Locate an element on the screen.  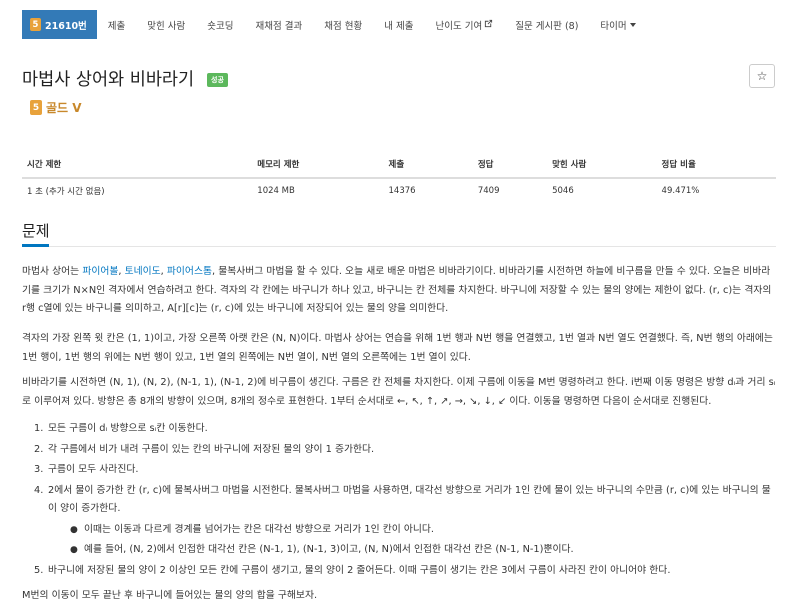
step-number: 2. is located at coordinates (39, 449).